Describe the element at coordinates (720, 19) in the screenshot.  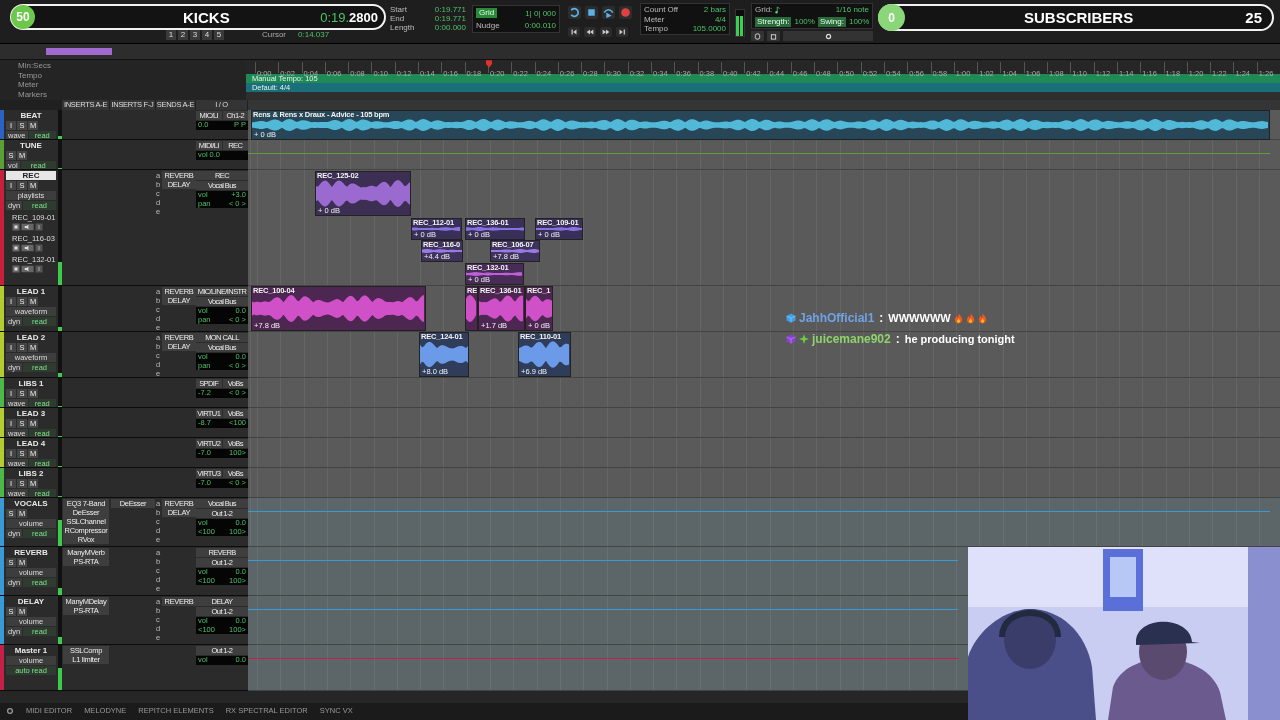
I see `count-off-value: 4/4` at that location.